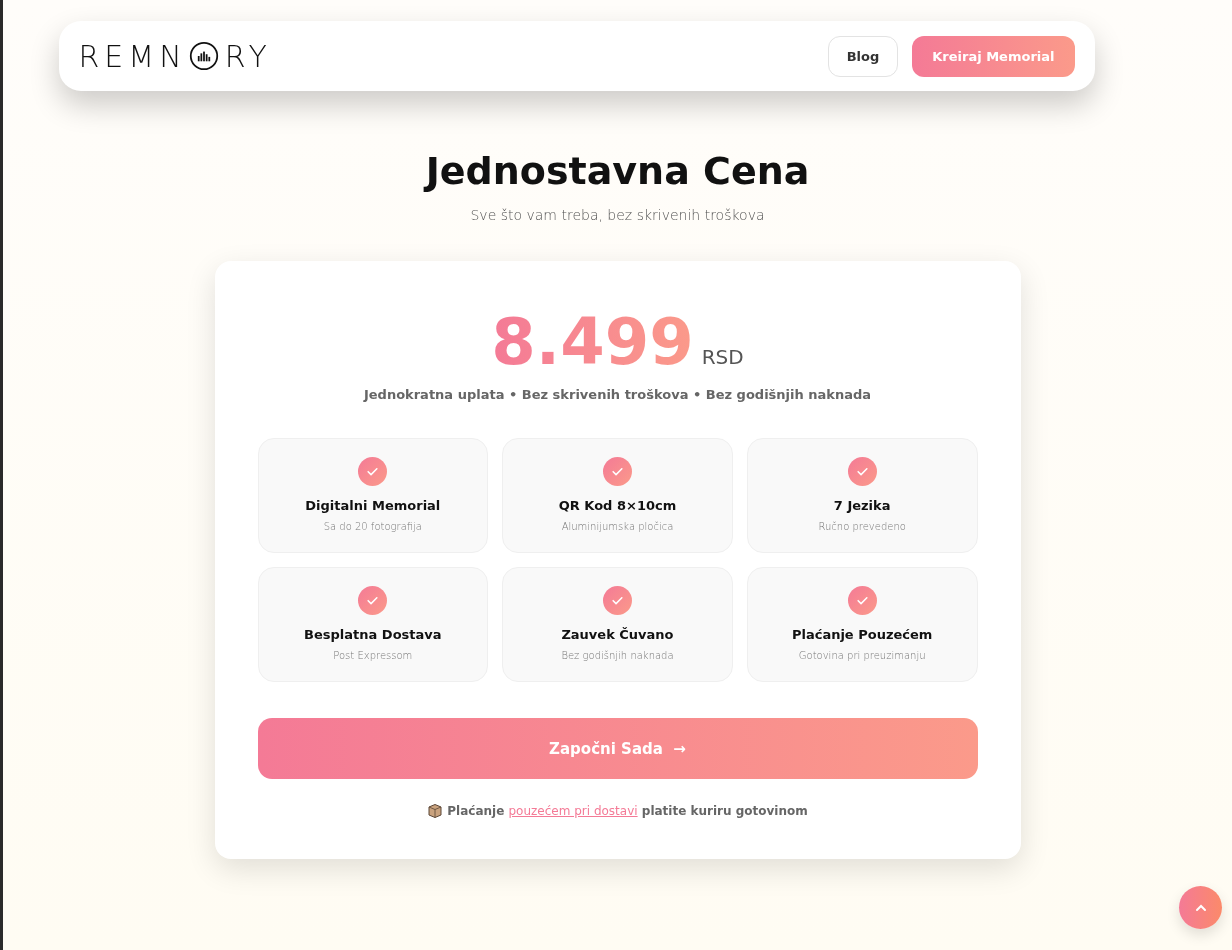 This screenshot has height=950, width=1232. What do you see at coordinates (722, 357) in the screenshot?
I see `price-currency: RSD` at bounding box center [722, 357].